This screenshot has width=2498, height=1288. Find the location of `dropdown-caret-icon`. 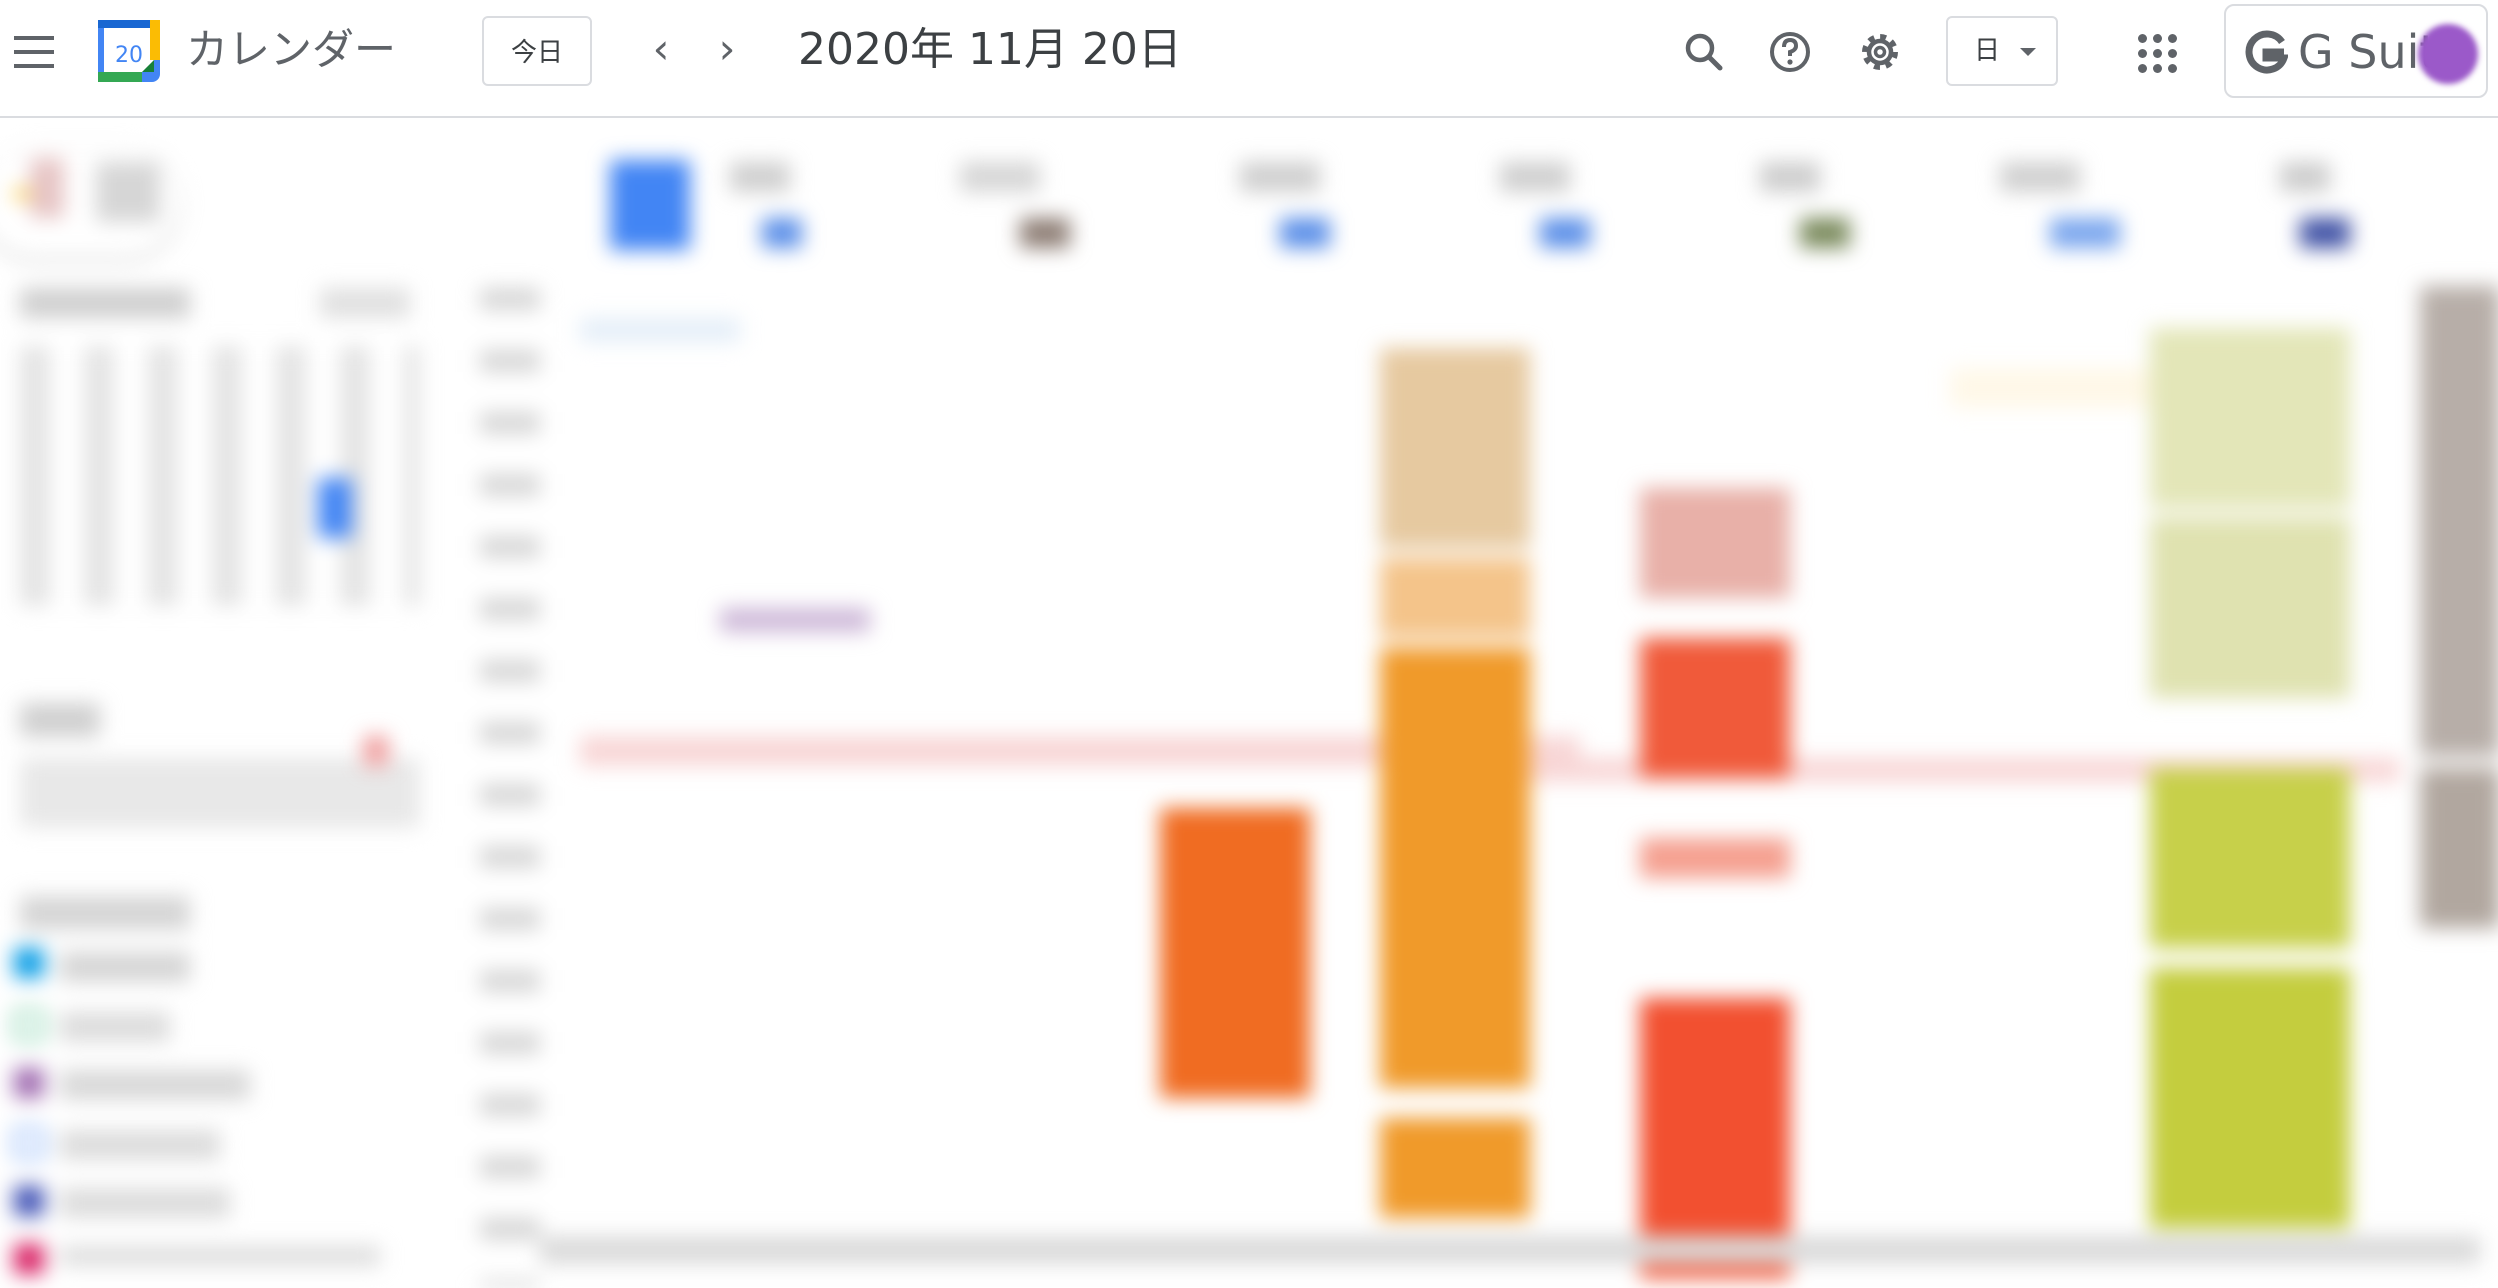

dropdown-caret-icon is located at coordinates (2028, 52).